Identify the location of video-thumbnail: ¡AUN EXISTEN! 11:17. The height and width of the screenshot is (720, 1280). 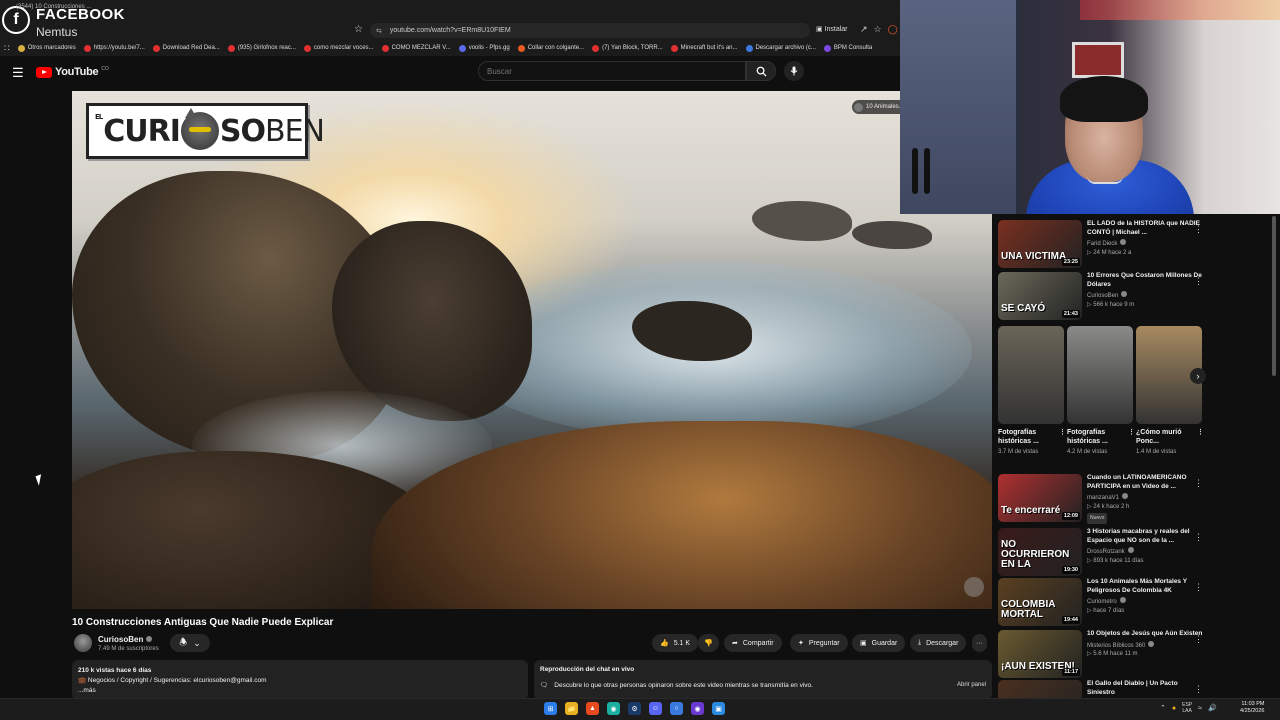
(1040, 654).